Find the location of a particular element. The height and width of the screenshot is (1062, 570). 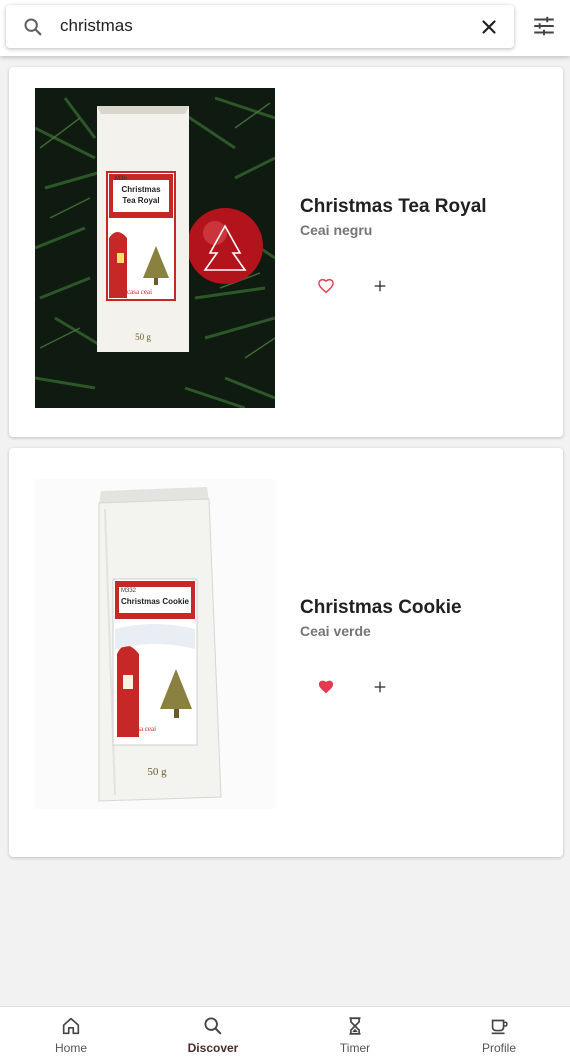

svg-text: Tea Royal is located at coordinates (140, 200).